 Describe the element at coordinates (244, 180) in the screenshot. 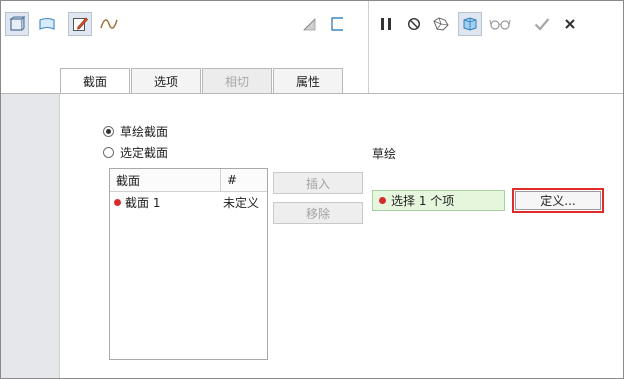

I see `column-header-number: #` at that location.